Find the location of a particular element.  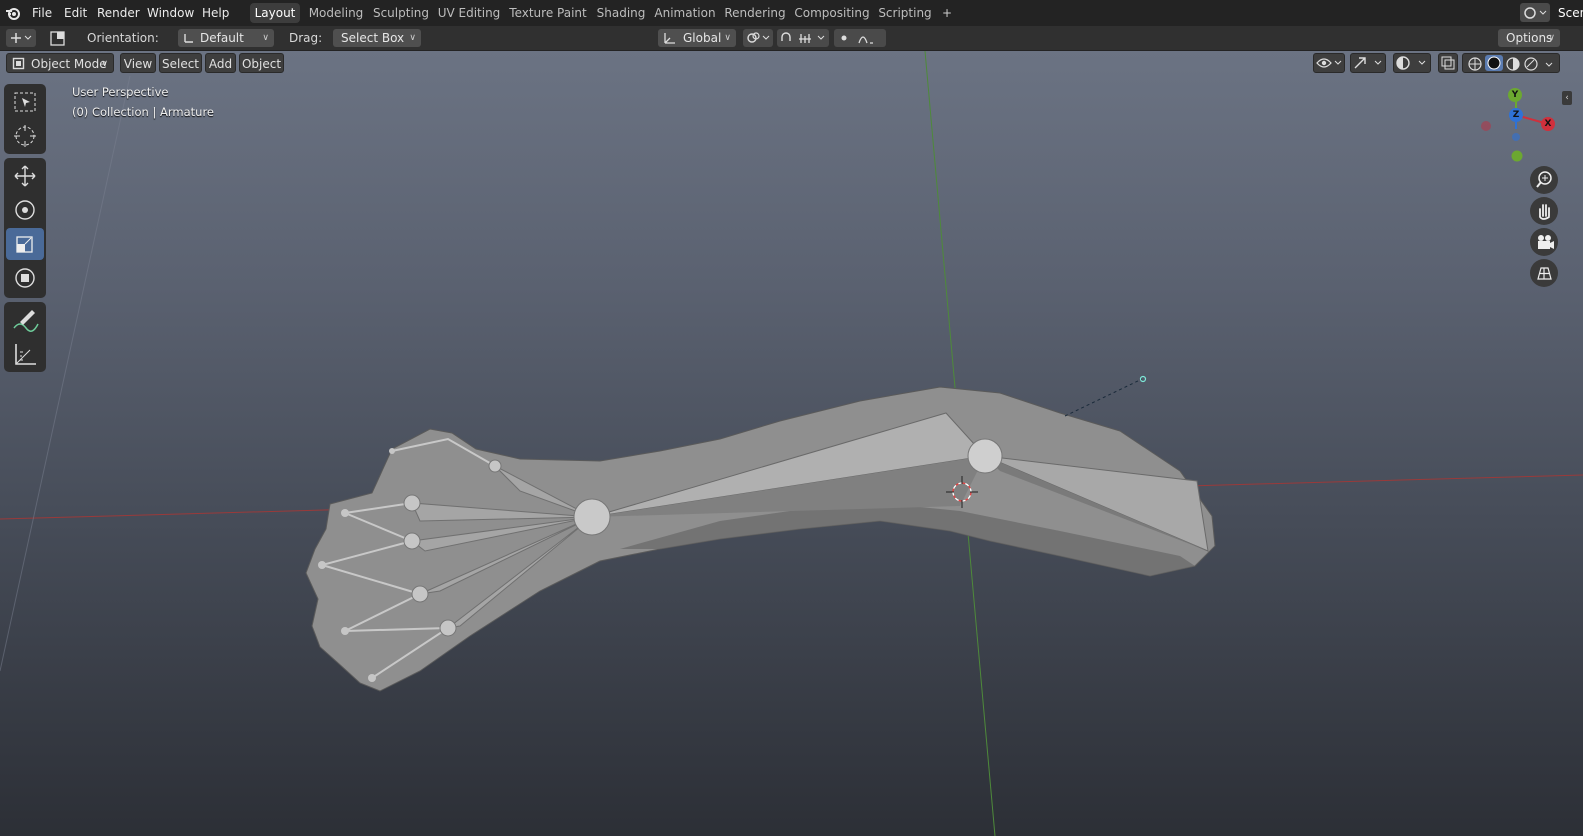

transform-icon is located at coordinates (25, 278).